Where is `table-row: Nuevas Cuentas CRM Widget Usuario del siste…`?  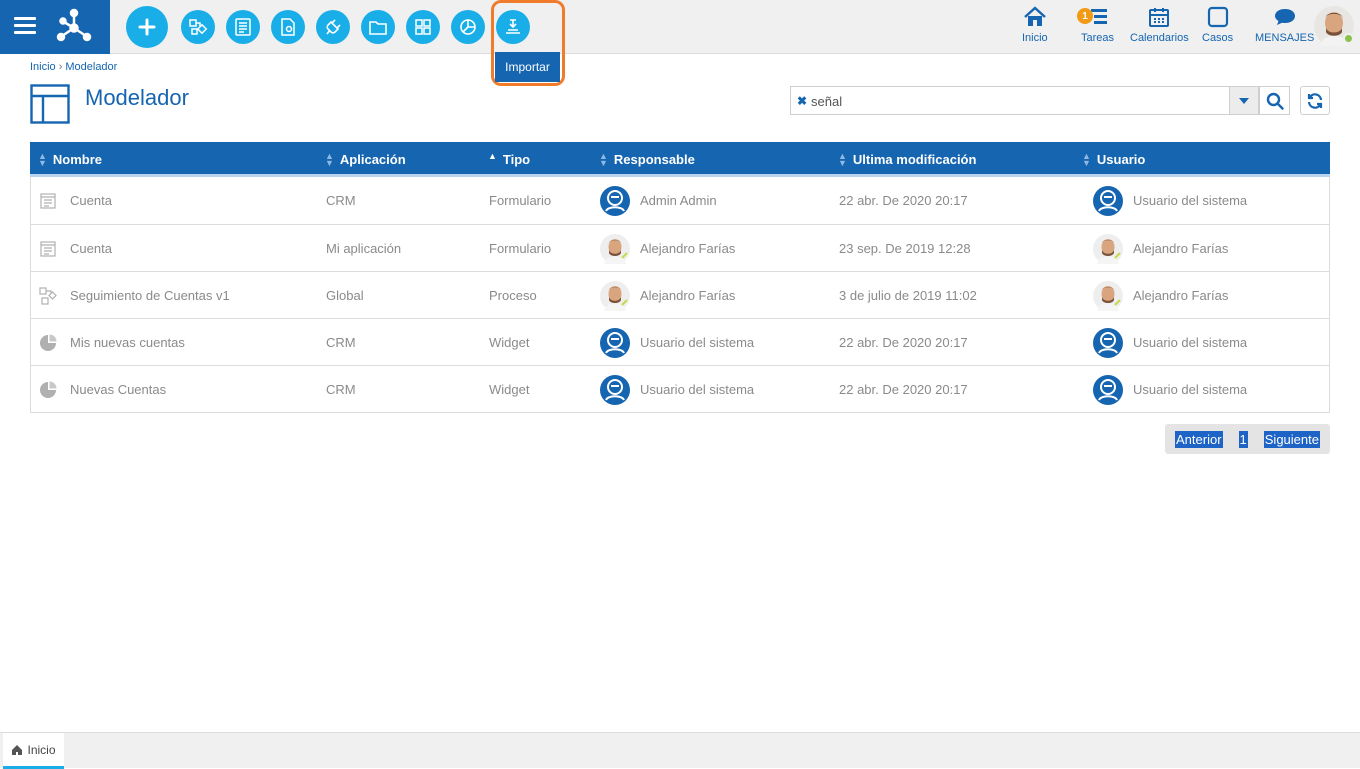
table-row: Nuevas Cuentas CRM Widget Usuario del siste… is located at coordinates (680, 388).